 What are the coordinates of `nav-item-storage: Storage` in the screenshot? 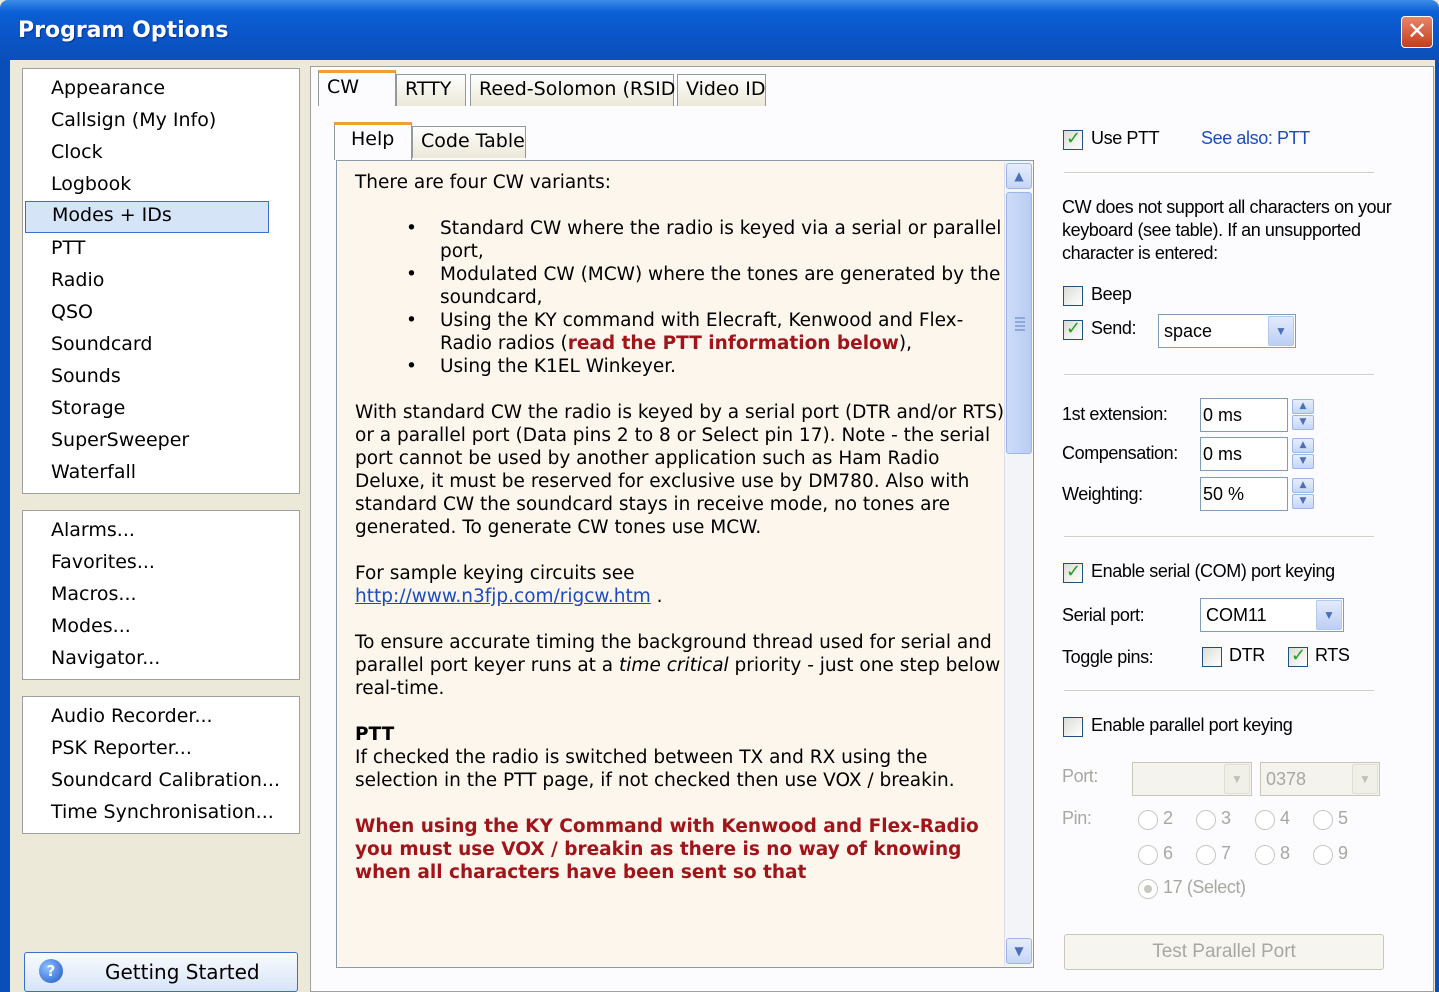 It's located at (88, 408).